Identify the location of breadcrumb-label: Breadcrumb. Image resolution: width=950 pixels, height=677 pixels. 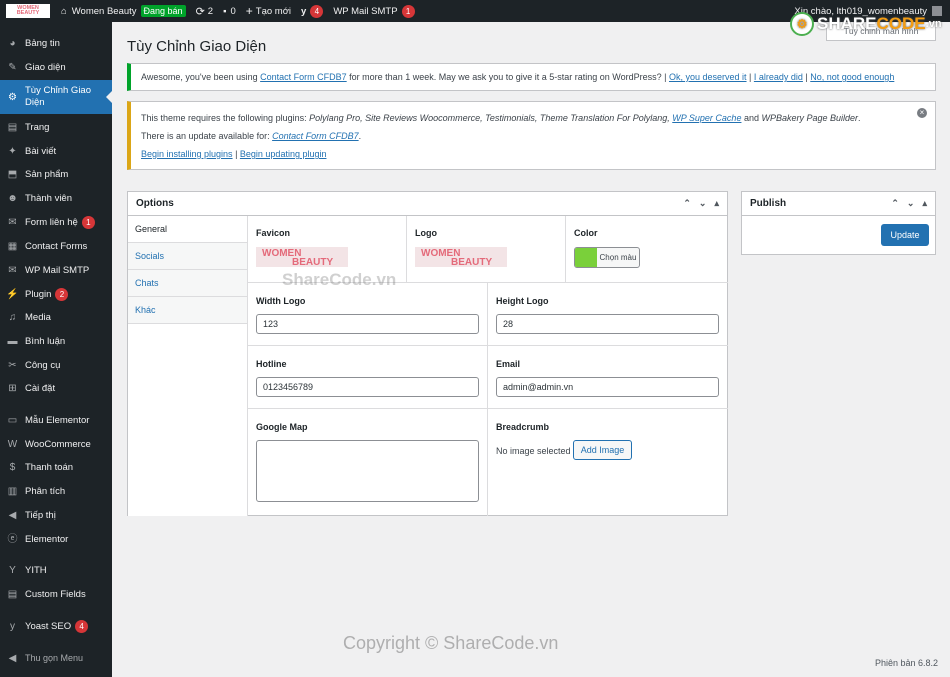
(523, 427).